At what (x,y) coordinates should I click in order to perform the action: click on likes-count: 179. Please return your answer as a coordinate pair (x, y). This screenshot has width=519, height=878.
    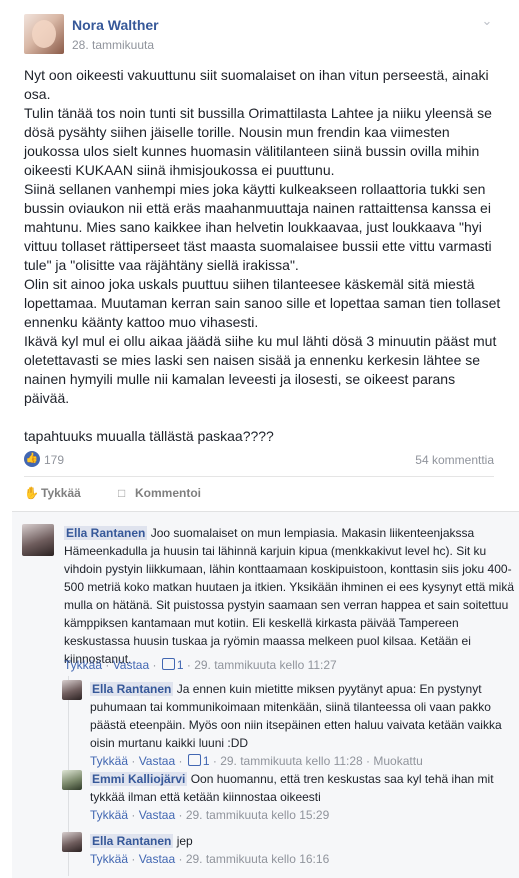
    Looking at the image, I should click on (54, 460).